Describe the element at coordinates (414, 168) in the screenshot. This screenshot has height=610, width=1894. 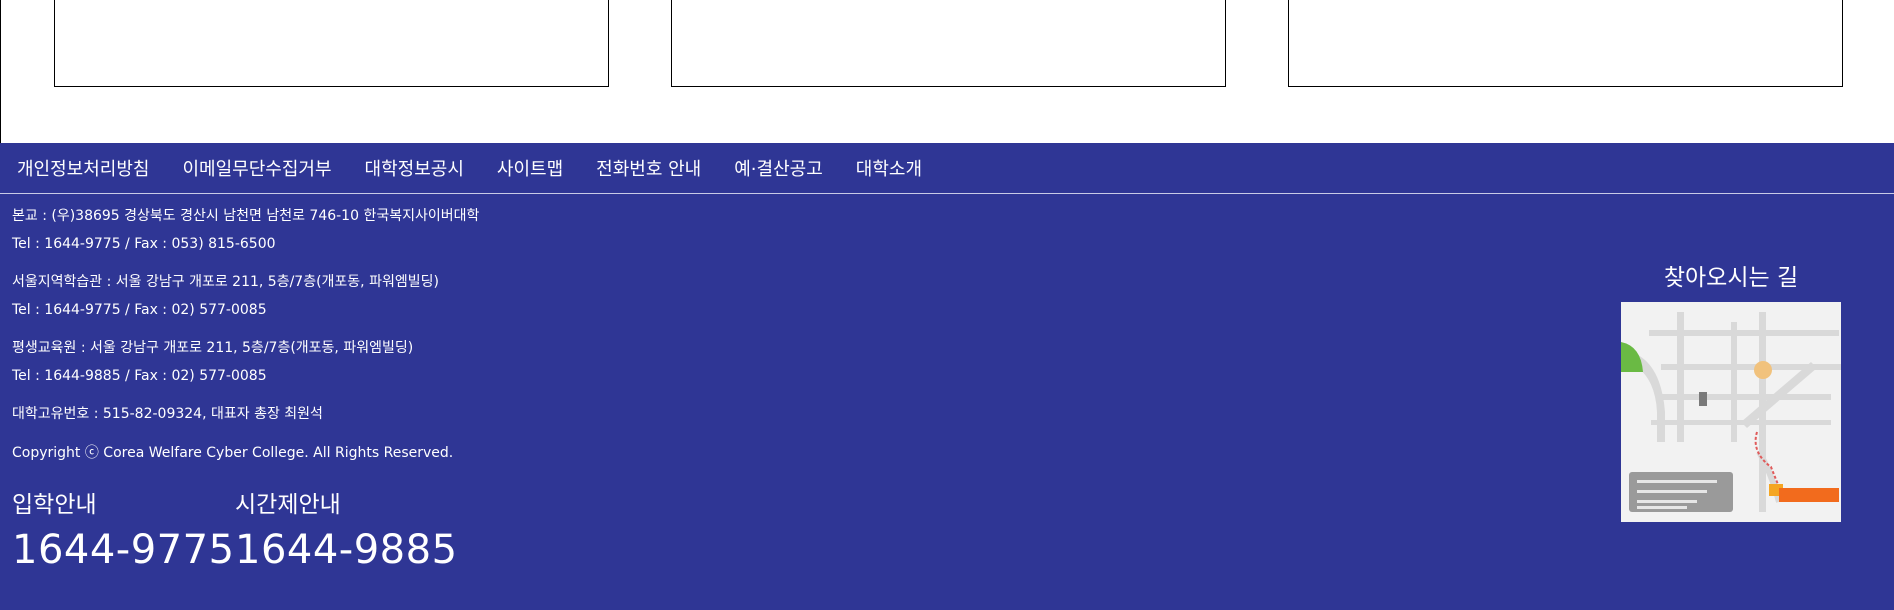
I see `footer-link-disclosure: 대학정보공시` at that location.